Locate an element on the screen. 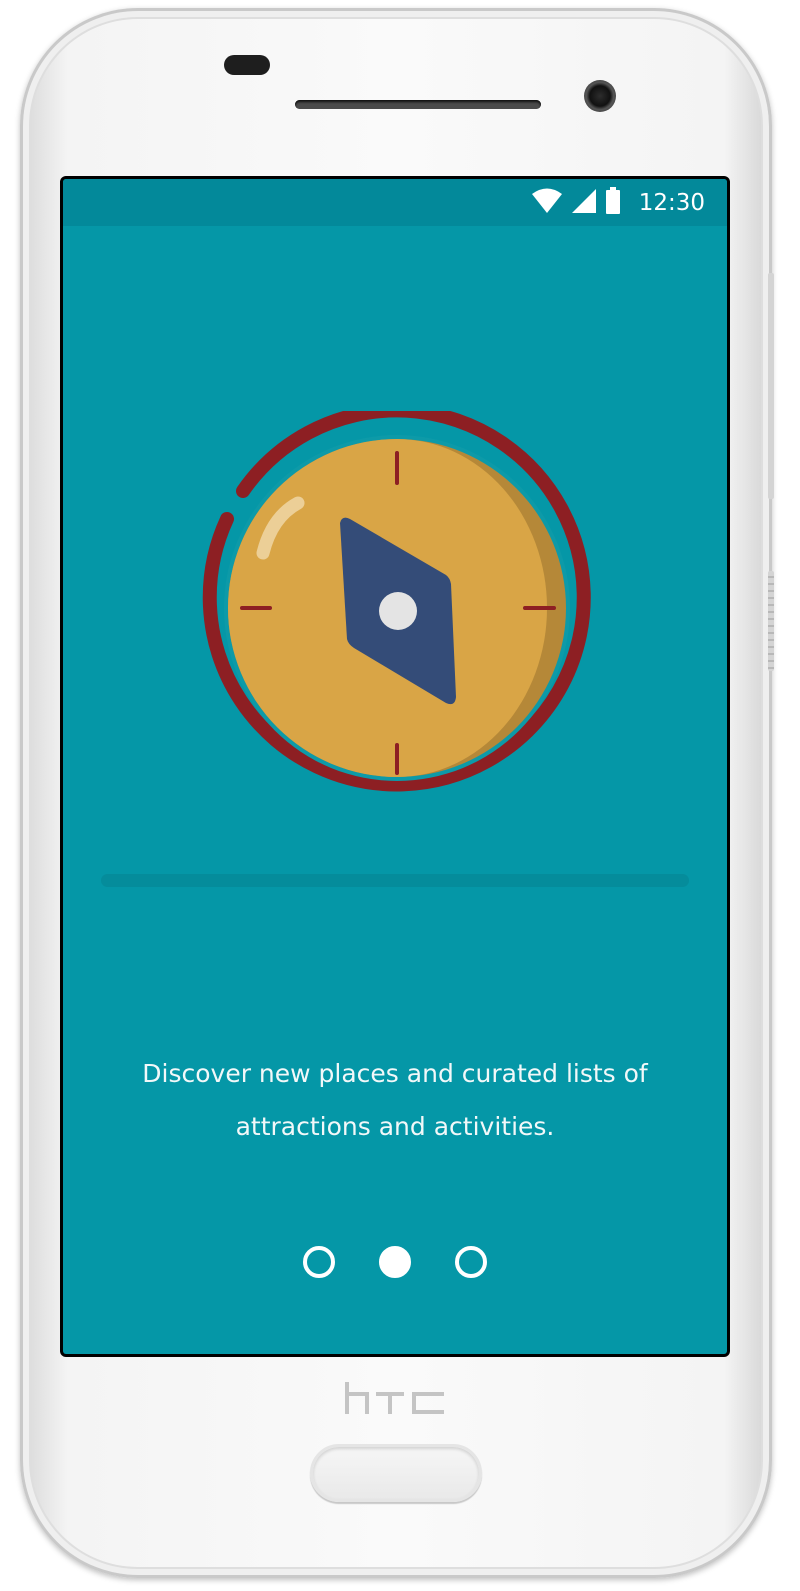 This screenshot has height=1591, width=800. page-indicator is located at coordinates (395, 1262).